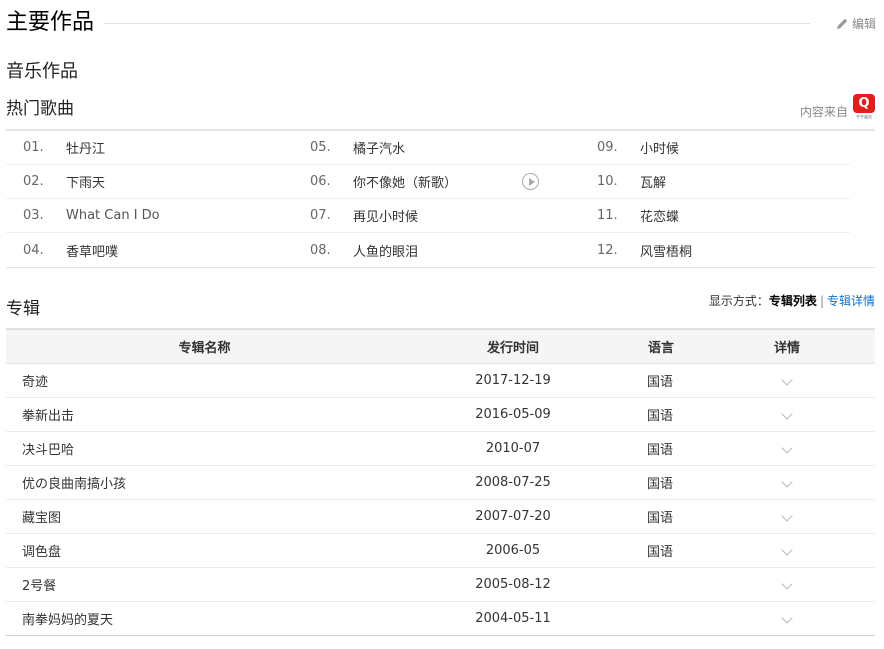  Describe the element at coordinates (838, 107) in the screenshot. I see `content-source: 内容来自 Q 千千音乐` at that location.